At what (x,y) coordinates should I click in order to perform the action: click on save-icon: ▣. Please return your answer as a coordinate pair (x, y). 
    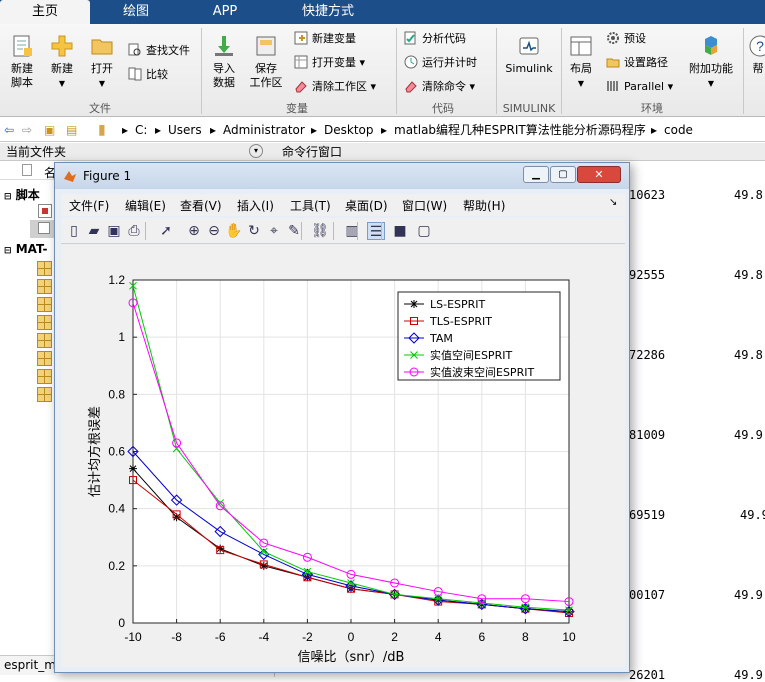
    Looking at the image, I should click on (114, 231).